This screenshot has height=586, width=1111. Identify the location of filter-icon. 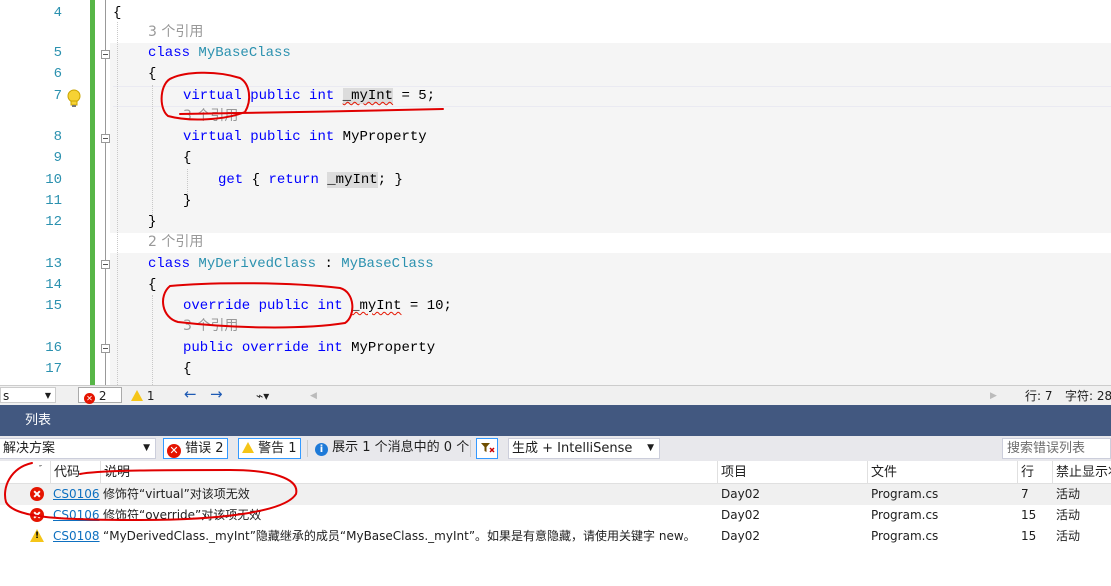
(487, 448).